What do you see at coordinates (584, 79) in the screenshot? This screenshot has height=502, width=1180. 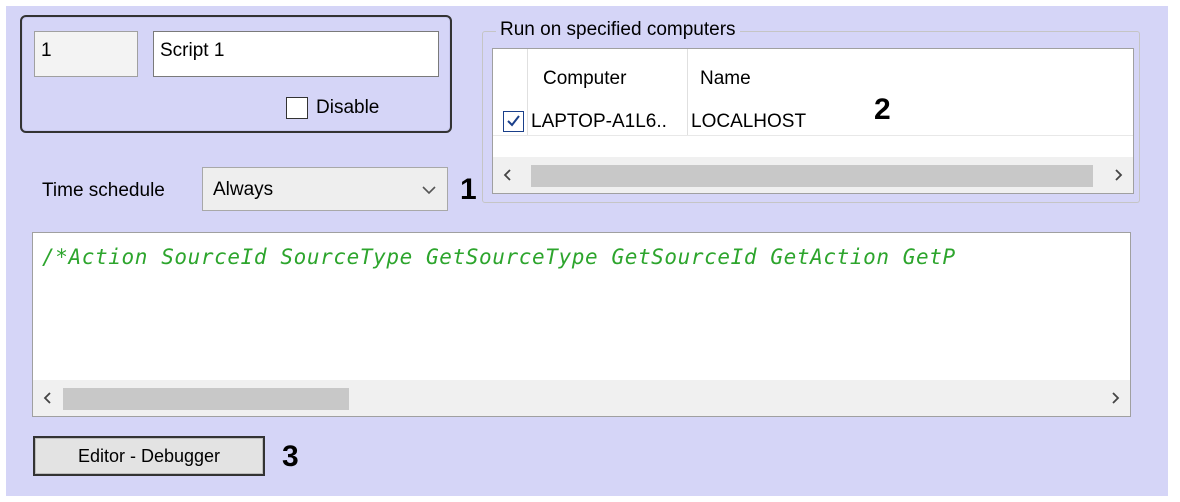 I see `column-header-computer: Computer` at bounding box center [584, 79].